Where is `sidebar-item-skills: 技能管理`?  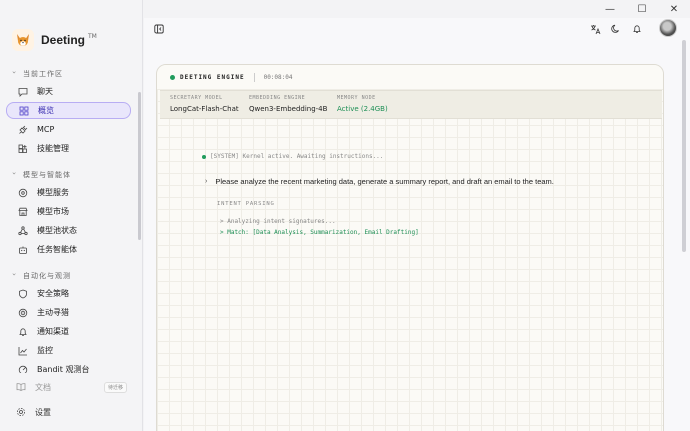
sidebar-item-skills: 技能管理 is located at coordinates (68, 148).